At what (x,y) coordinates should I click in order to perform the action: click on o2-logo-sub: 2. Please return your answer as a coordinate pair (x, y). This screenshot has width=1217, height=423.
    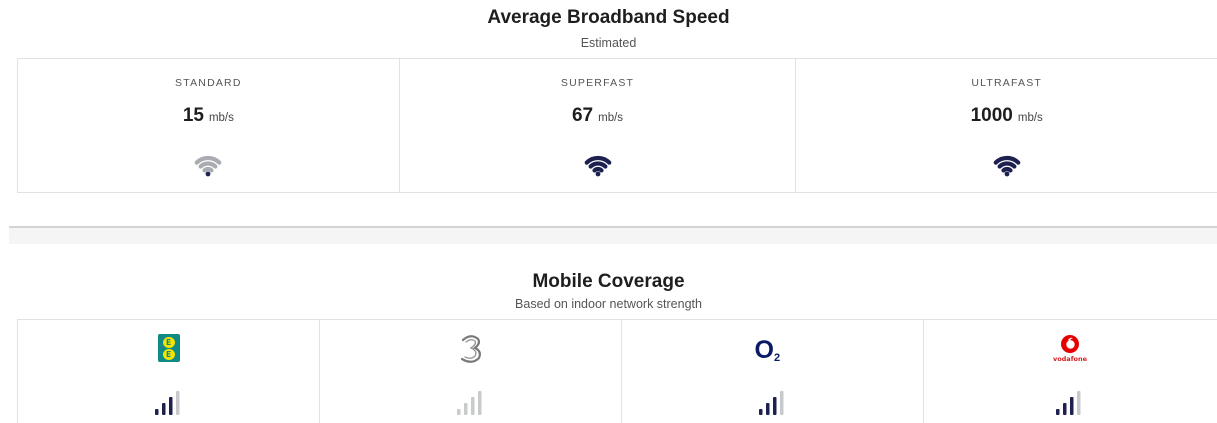
    Looking at the image, I should click on (777, 358).